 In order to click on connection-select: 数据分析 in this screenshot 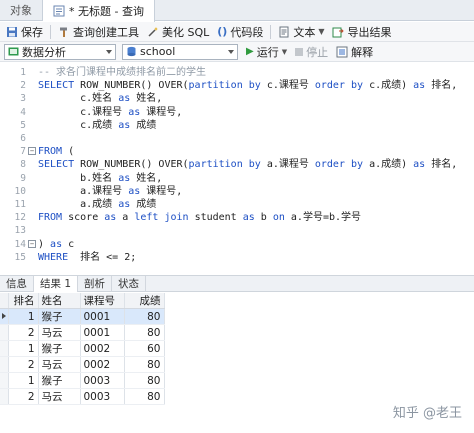, I will do `click(60, 51)`.